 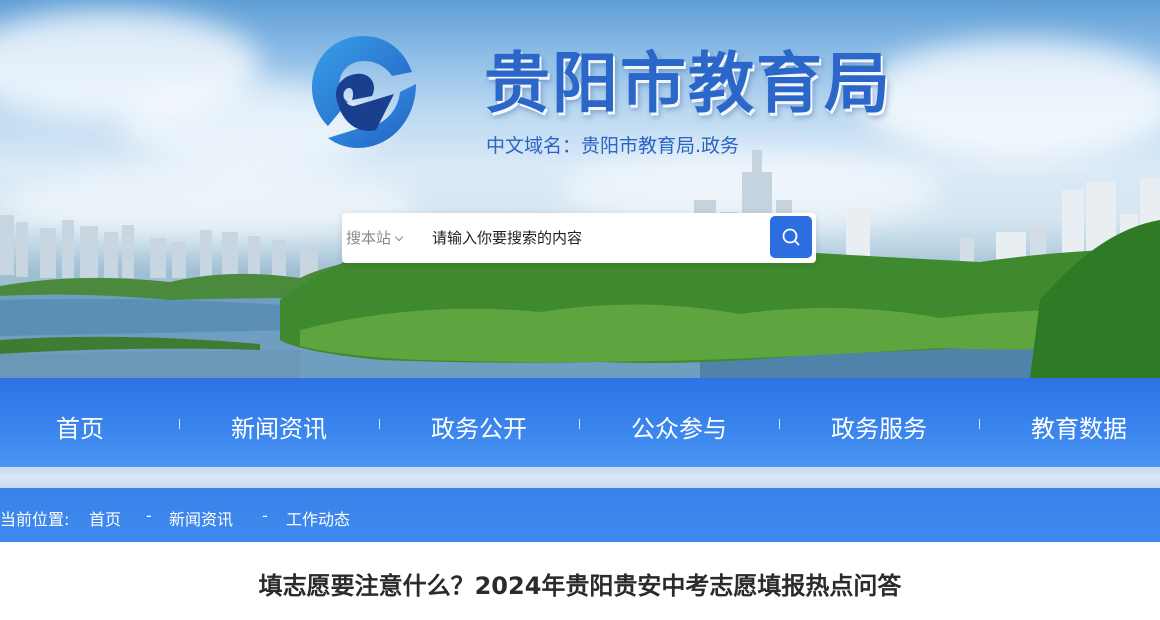 I want to click on search-scope-dropdown: 搜本站, so click(x=375, y=237).